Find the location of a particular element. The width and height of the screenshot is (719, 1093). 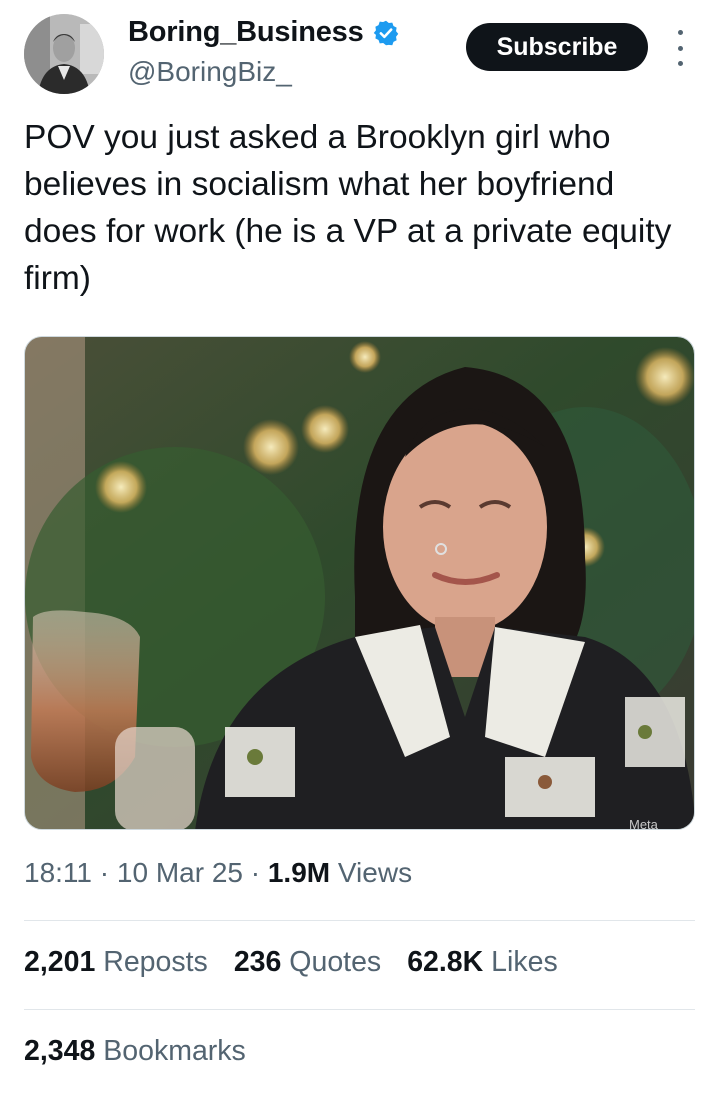

likes-count: 62.8K is located at coordinates (445, 962).